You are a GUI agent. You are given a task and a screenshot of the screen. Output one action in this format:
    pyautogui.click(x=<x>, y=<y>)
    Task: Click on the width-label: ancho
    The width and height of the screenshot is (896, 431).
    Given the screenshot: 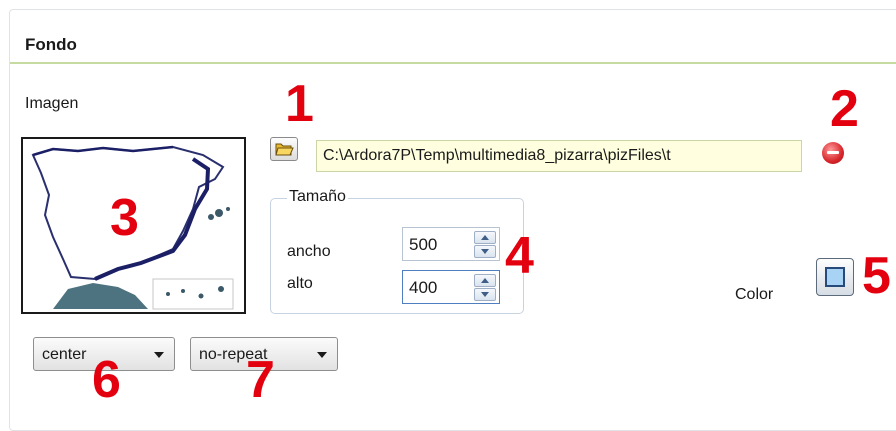 What is the action you would take?
    pyautogui.click(x=309, y=251)
    